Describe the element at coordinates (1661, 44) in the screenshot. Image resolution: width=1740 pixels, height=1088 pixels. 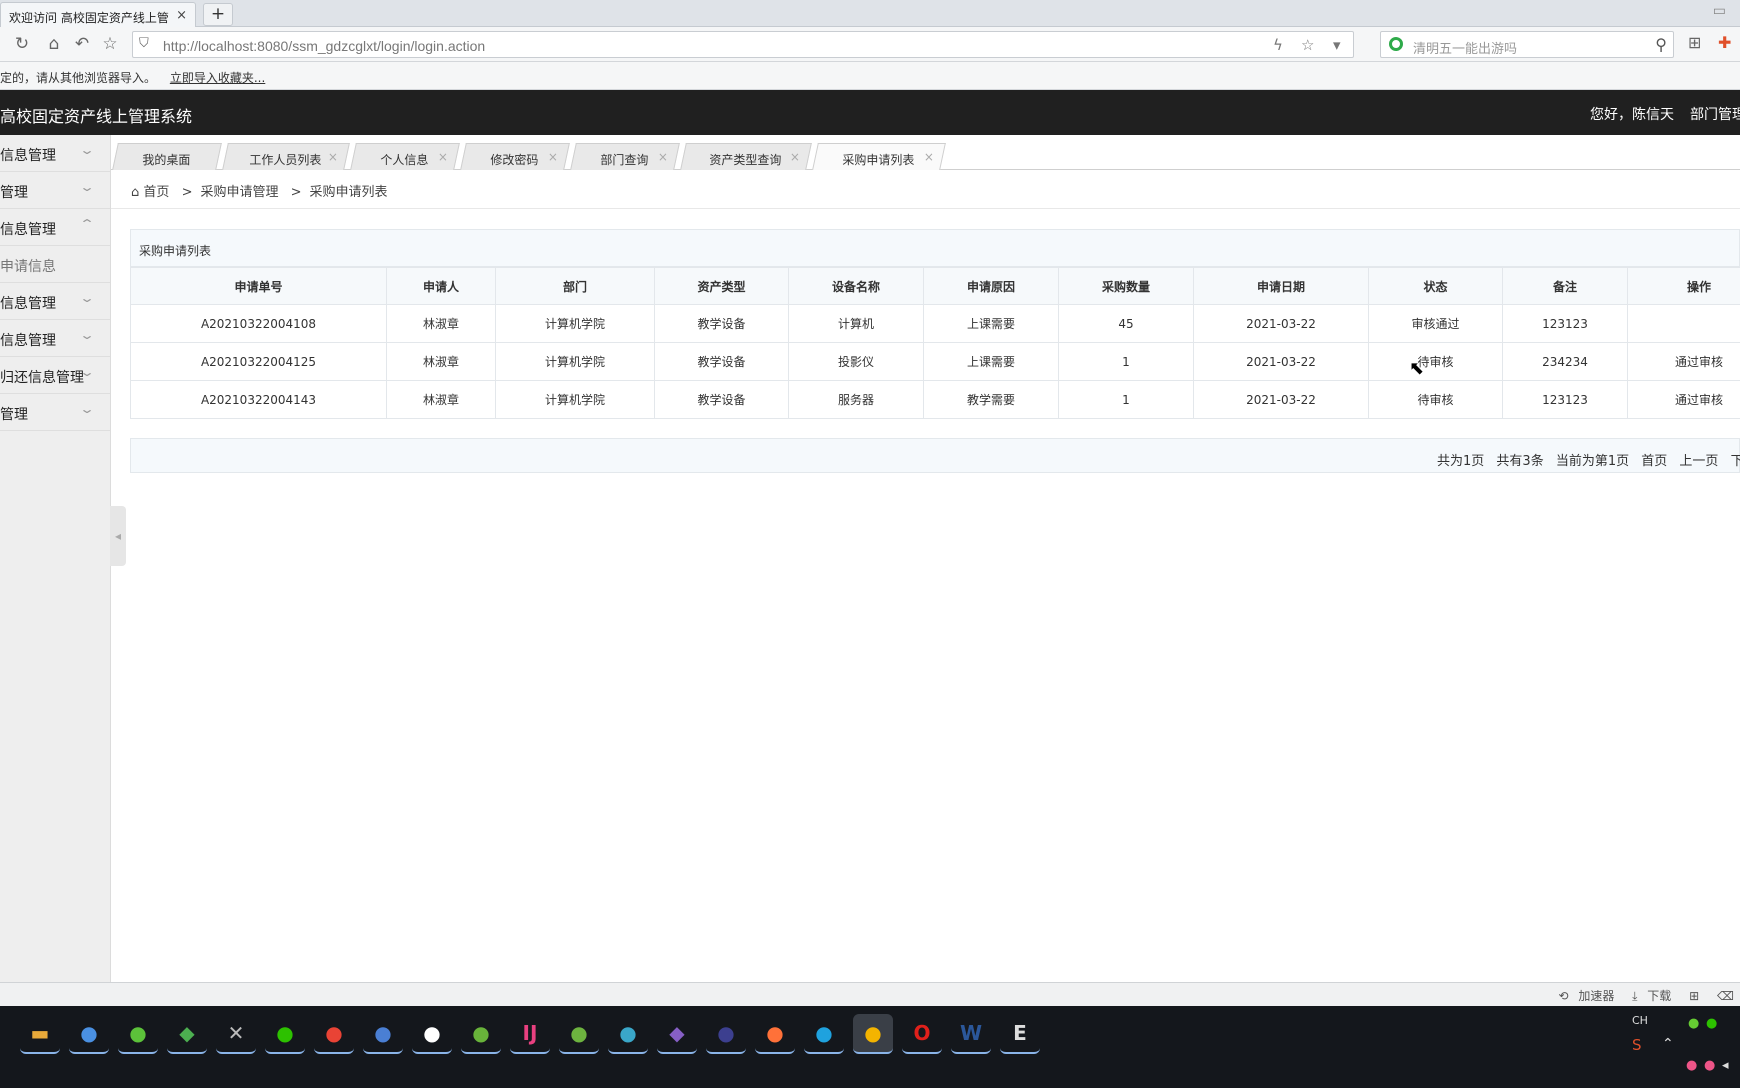
I see `search-icon: ⚲` at that location.